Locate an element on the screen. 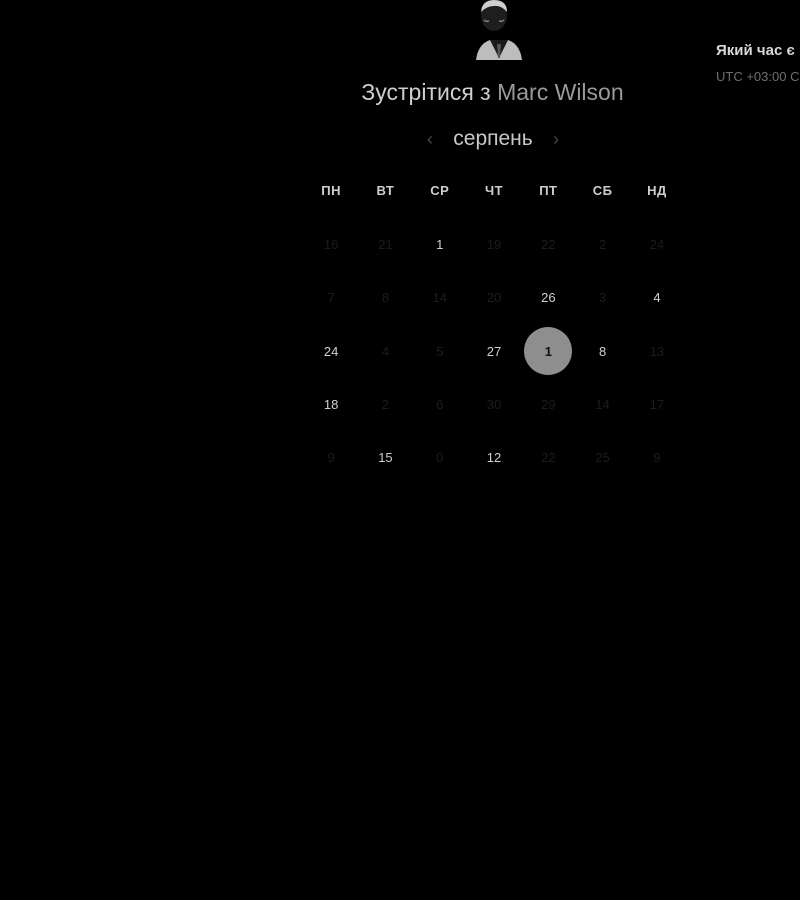 This screenshot has width=800, height=900. available-day: 15 is located at coordinates (385, 457).